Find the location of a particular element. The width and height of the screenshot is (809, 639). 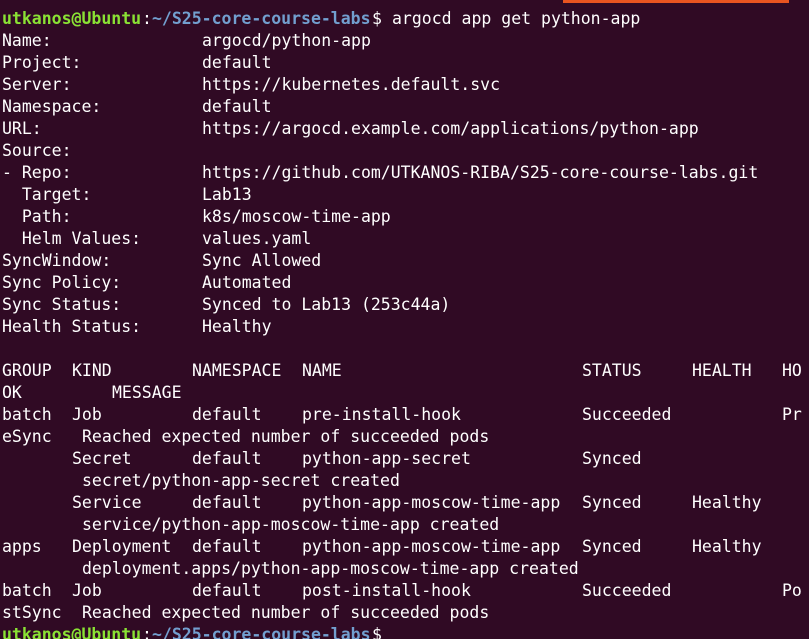

cell-hook-wrap: stSync is located at coordinates (32, 612).